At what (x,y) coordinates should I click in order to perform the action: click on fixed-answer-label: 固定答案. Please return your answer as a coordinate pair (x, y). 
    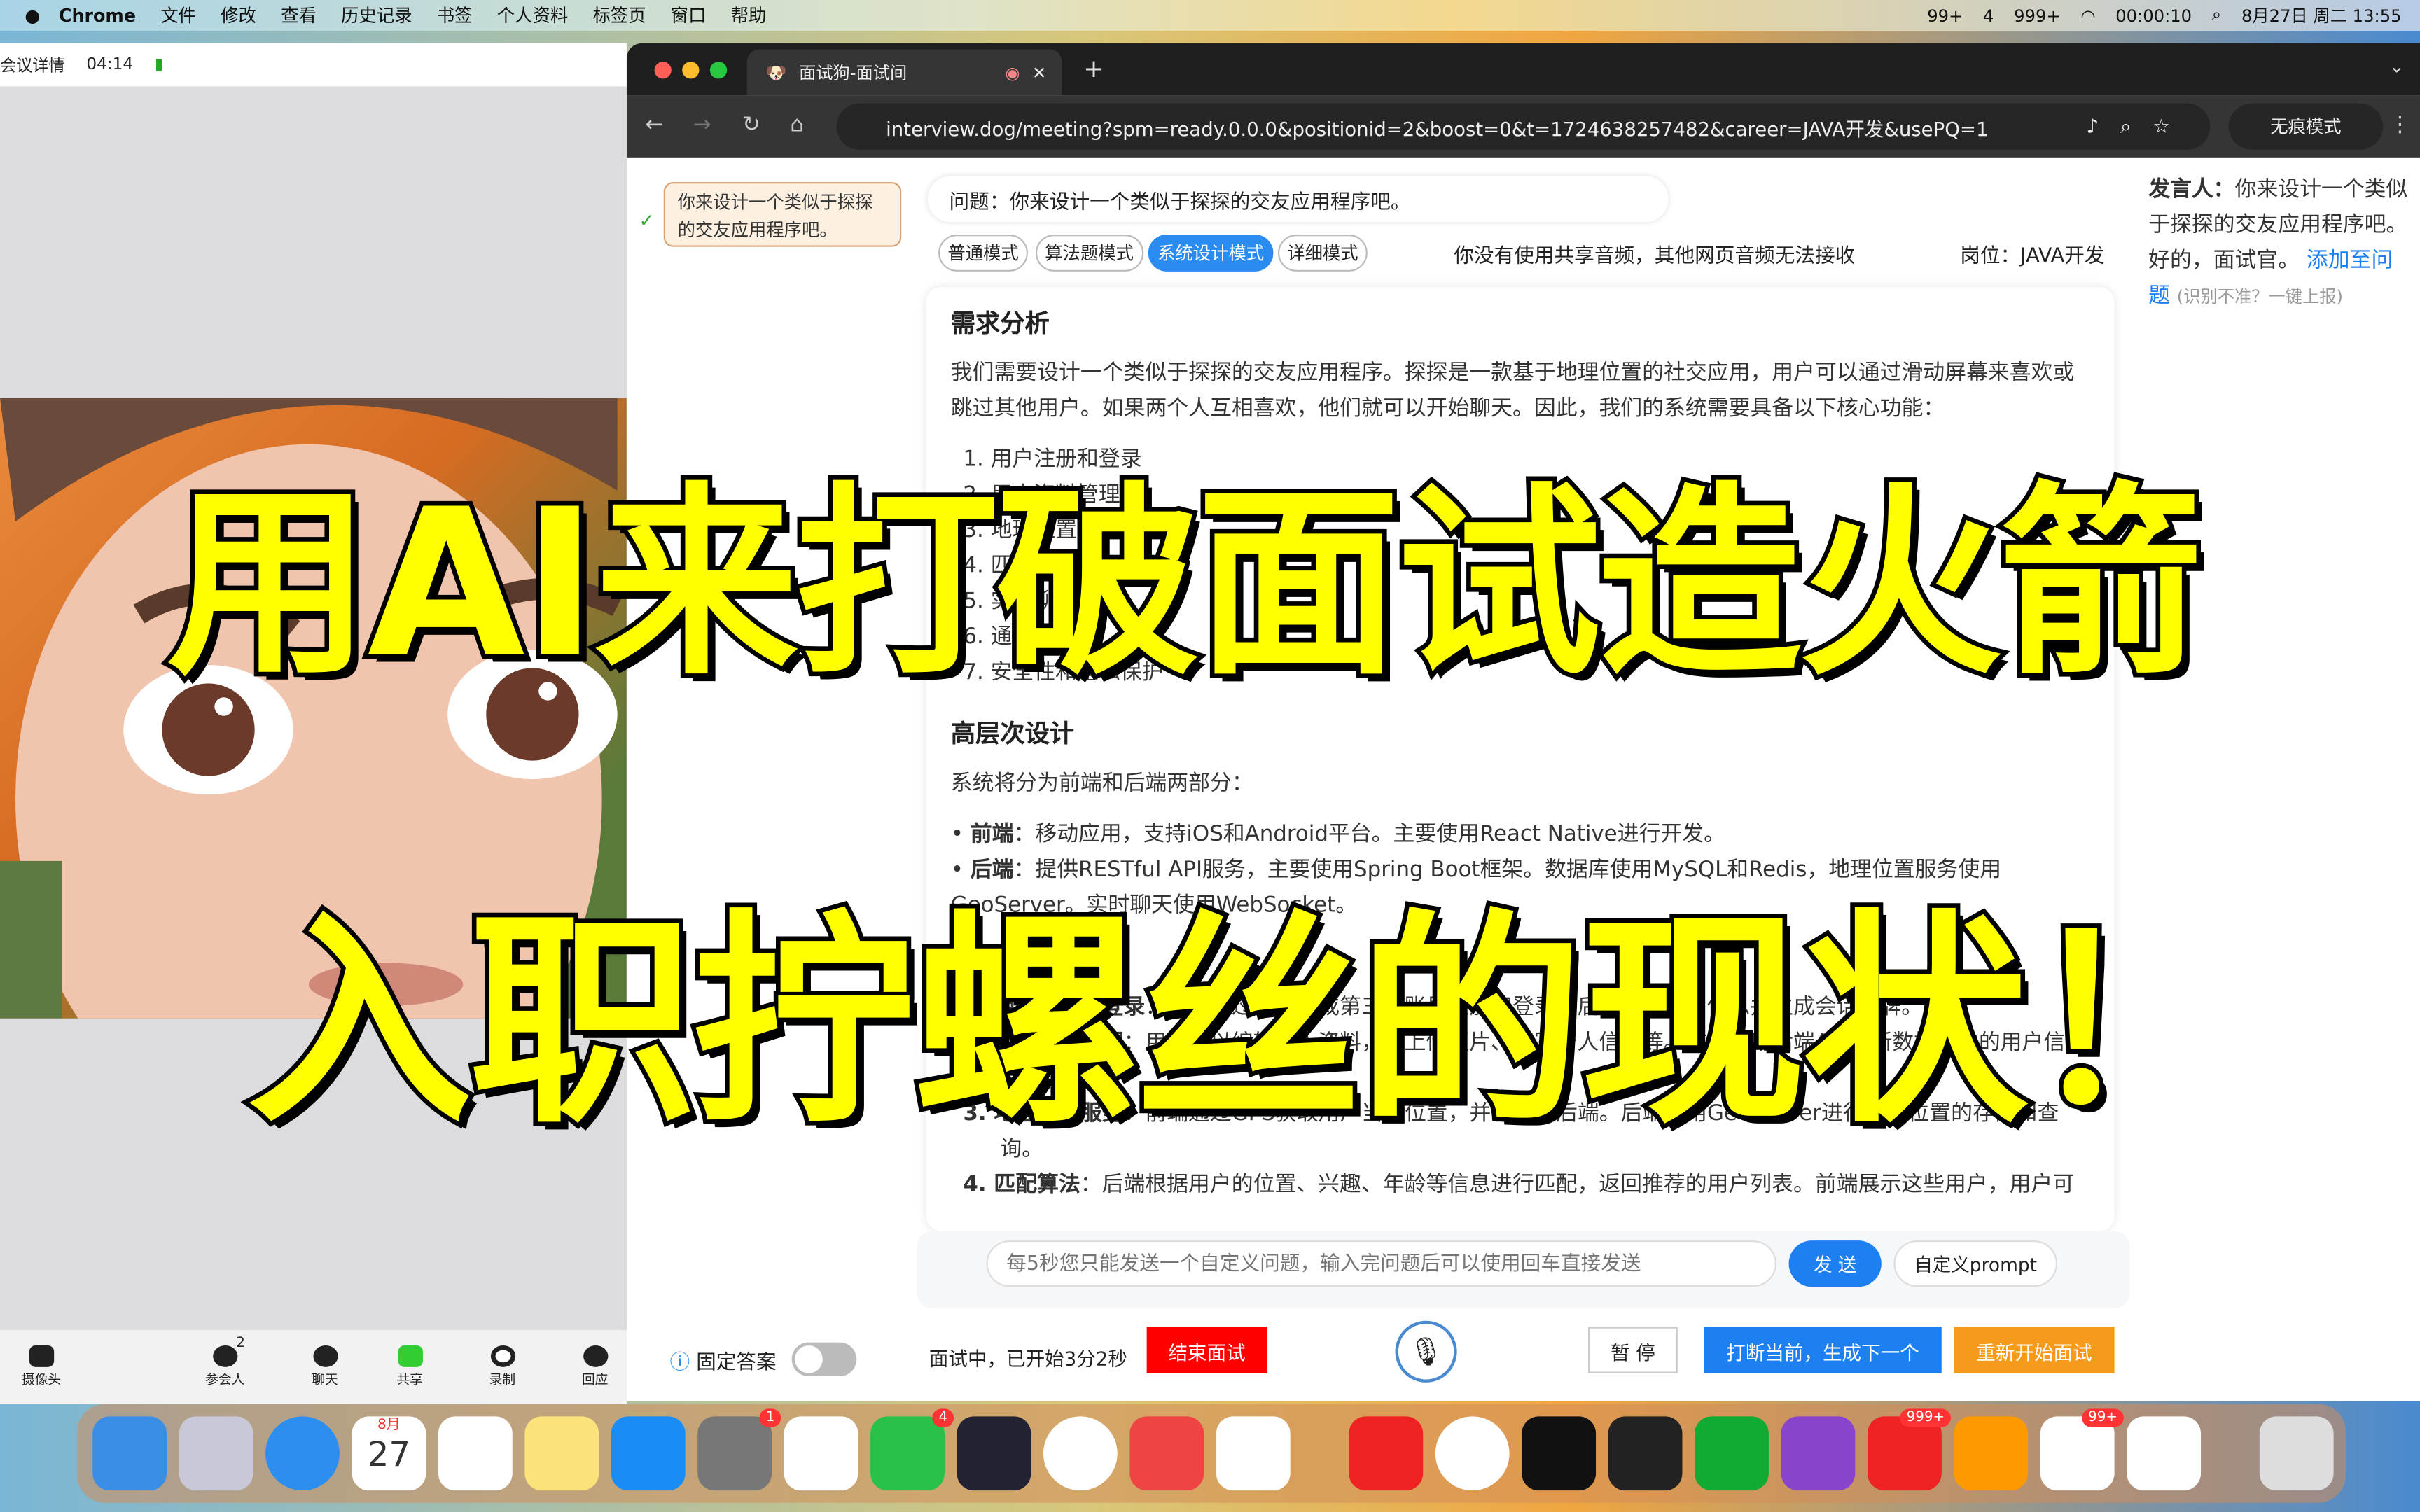
    Looking at the image, I should click on (737, 1362).